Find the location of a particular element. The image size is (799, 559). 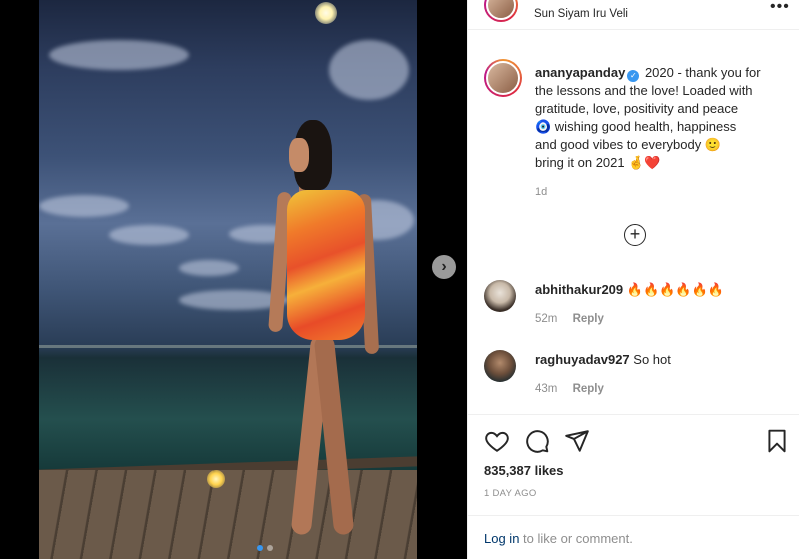

author-avatar is located at coordinates (501, 11).